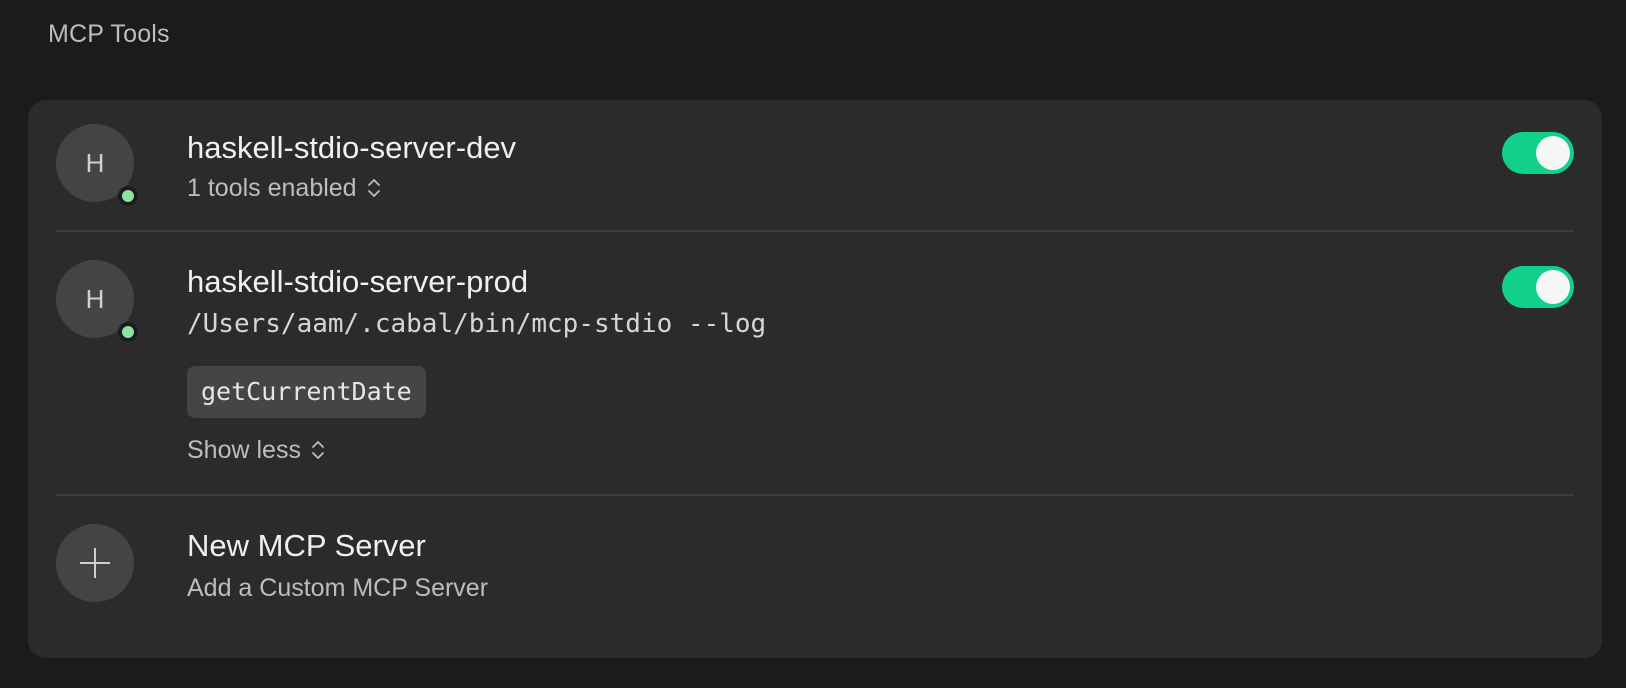 The image size is (1626, 688). I want to click on tool-chip: getCurrentDate, so click(306, 392).